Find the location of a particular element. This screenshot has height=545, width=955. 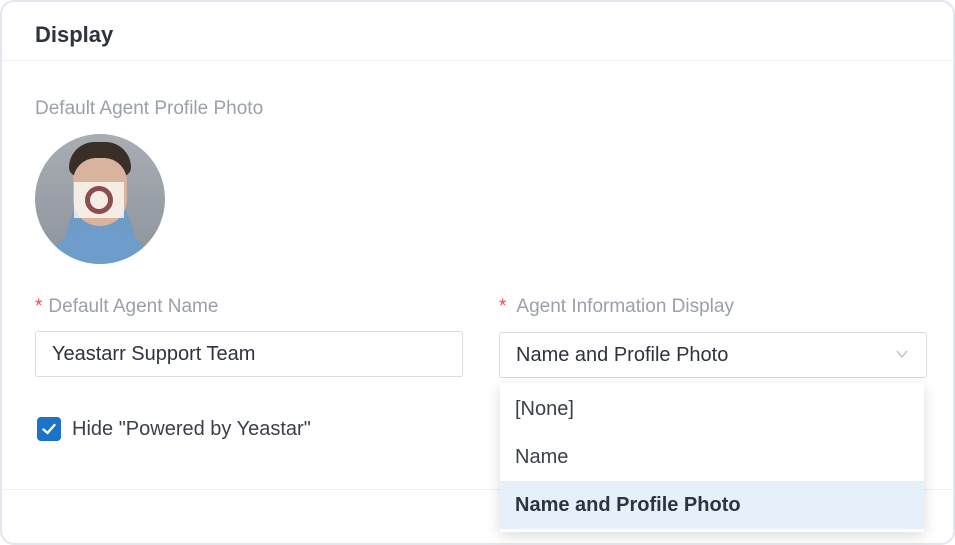

option-none: [None] is located at coordinates (712, 409).